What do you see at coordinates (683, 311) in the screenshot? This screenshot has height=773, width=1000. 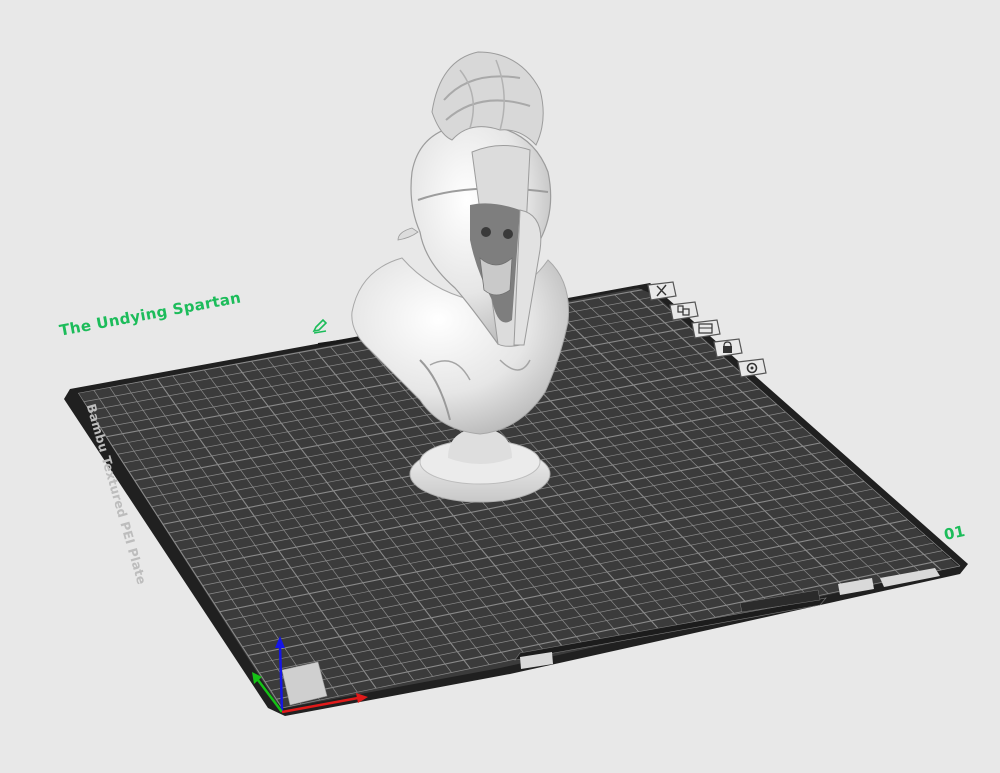 I see `arrange-plate-button` at bounding box center [683, 311].